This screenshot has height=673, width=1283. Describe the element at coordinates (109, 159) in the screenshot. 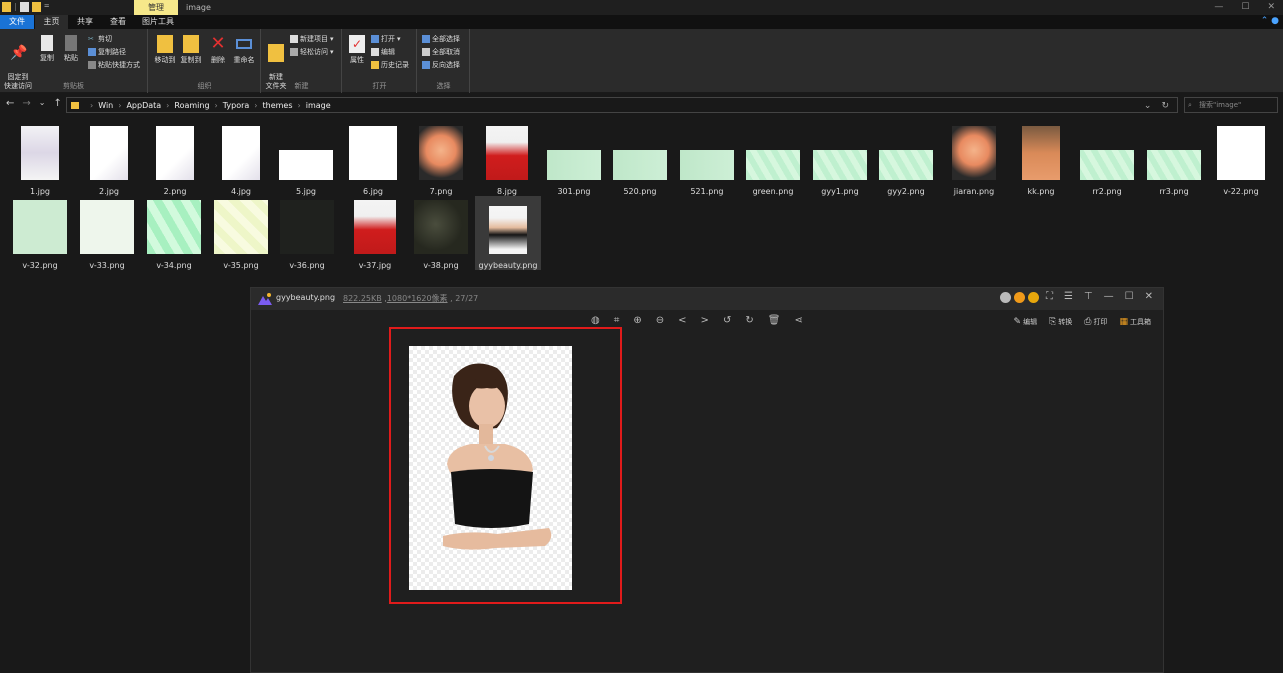

I see `file-item: 2.jpg` at that location.